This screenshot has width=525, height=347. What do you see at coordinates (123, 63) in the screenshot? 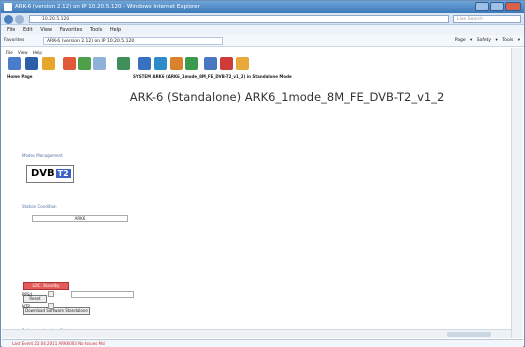
I see `config-icon` at bounding box center [123, 63].